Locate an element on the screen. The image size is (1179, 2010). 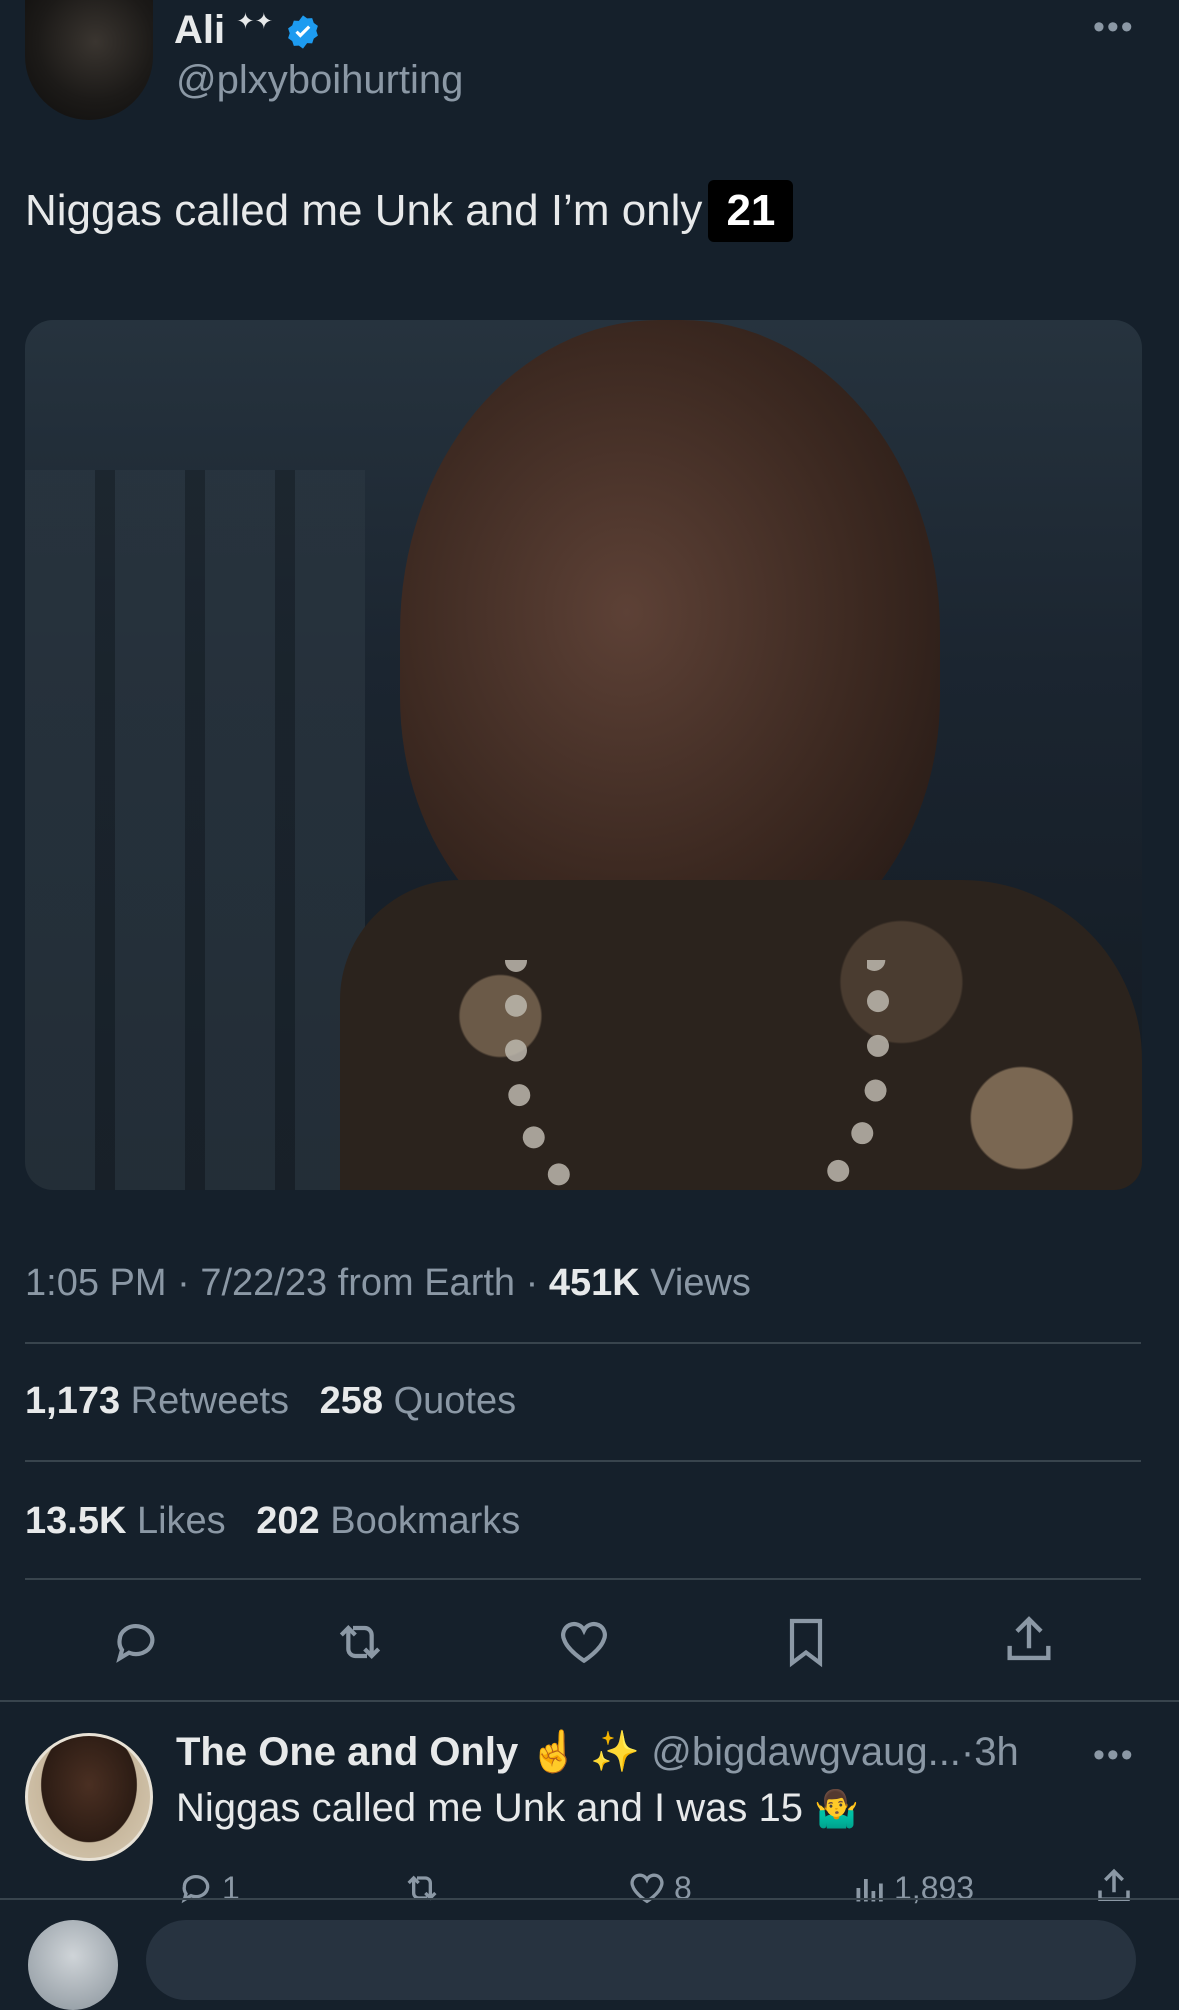
reply-reply-count: 1 is located at coordinates (231, 1887).